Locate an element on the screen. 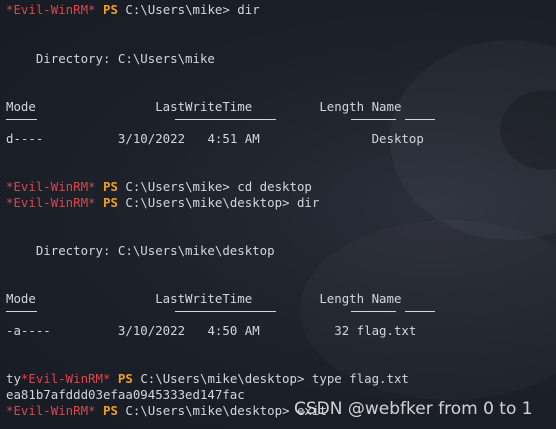 The width and height of the screenshot is (556, 429). entry-mode: -a---- is located at coordinates (28, 330).